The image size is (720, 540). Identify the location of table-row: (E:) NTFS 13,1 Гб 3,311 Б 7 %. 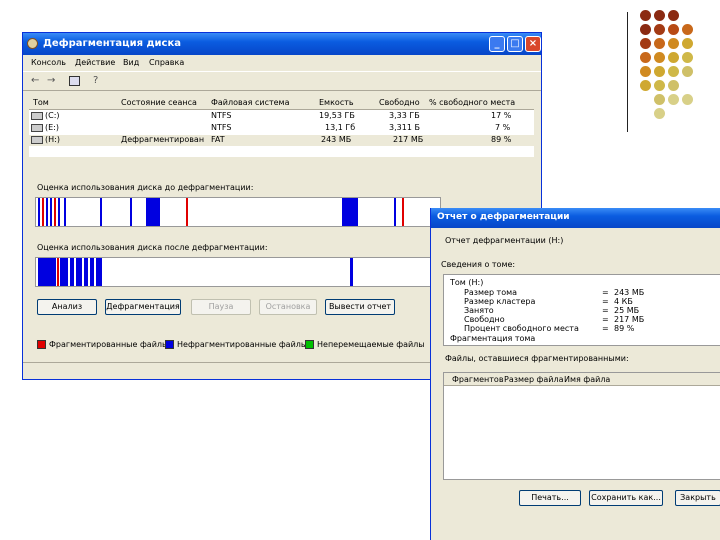
(281, 128).